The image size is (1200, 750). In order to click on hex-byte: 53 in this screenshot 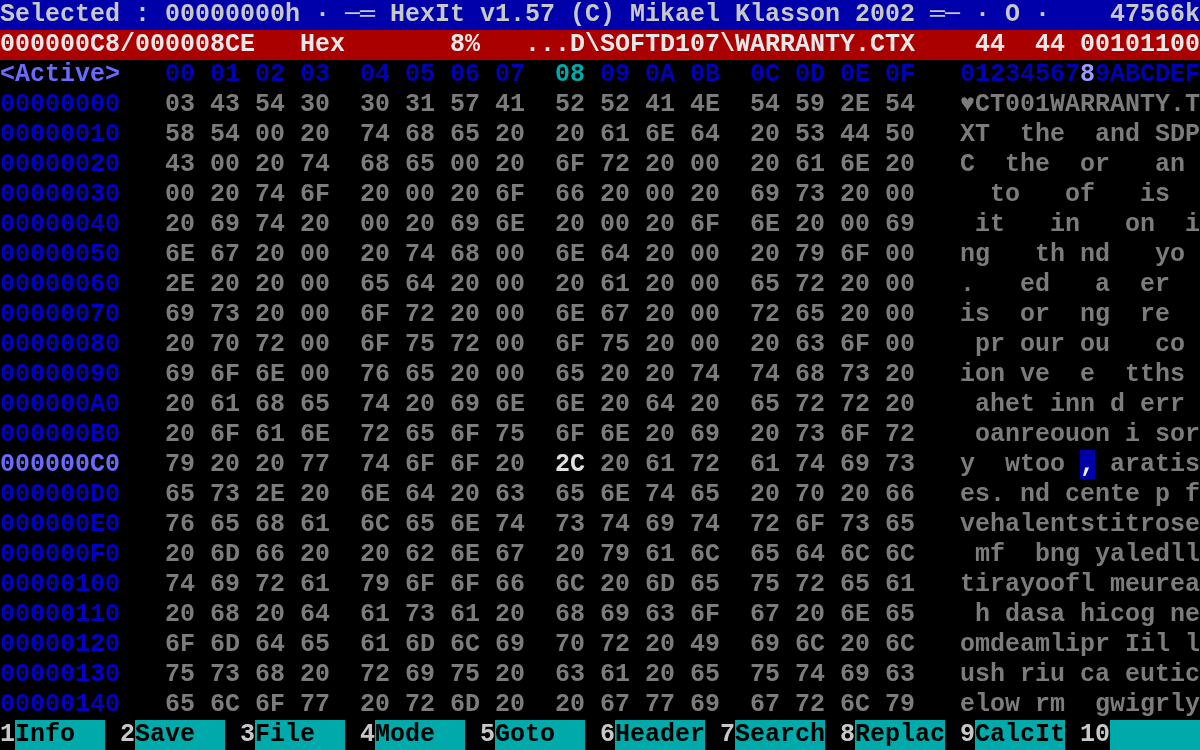, I will do `click(810, 135)`.